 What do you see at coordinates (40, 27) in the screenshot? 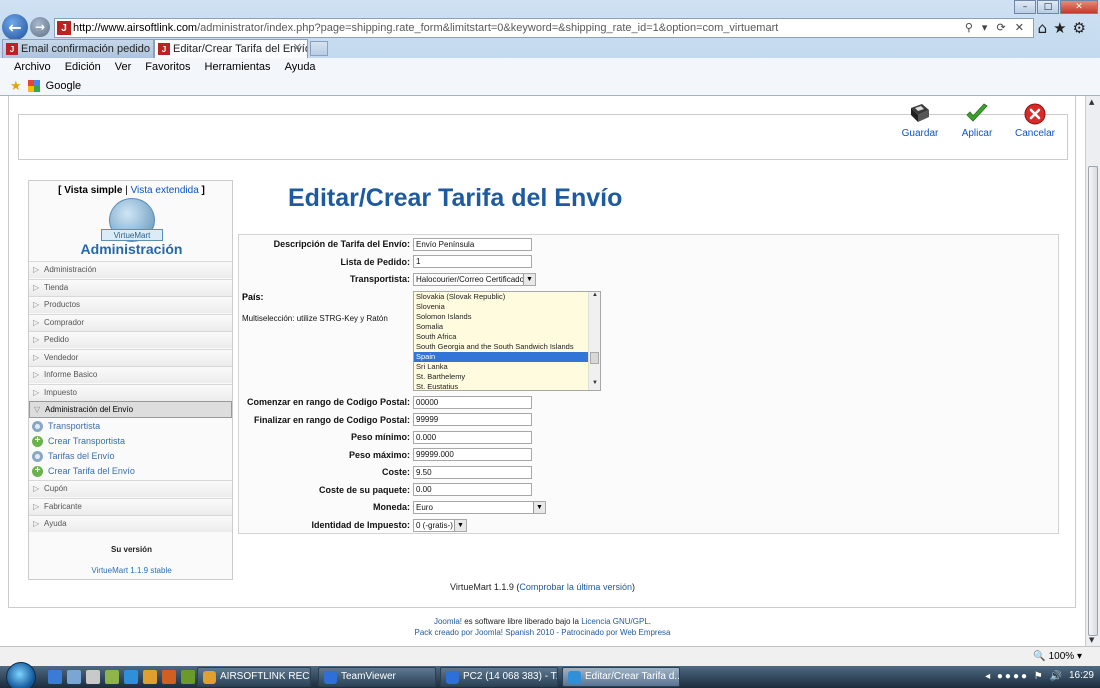
I see `forward-button: →` at bounding box center [40, 27].